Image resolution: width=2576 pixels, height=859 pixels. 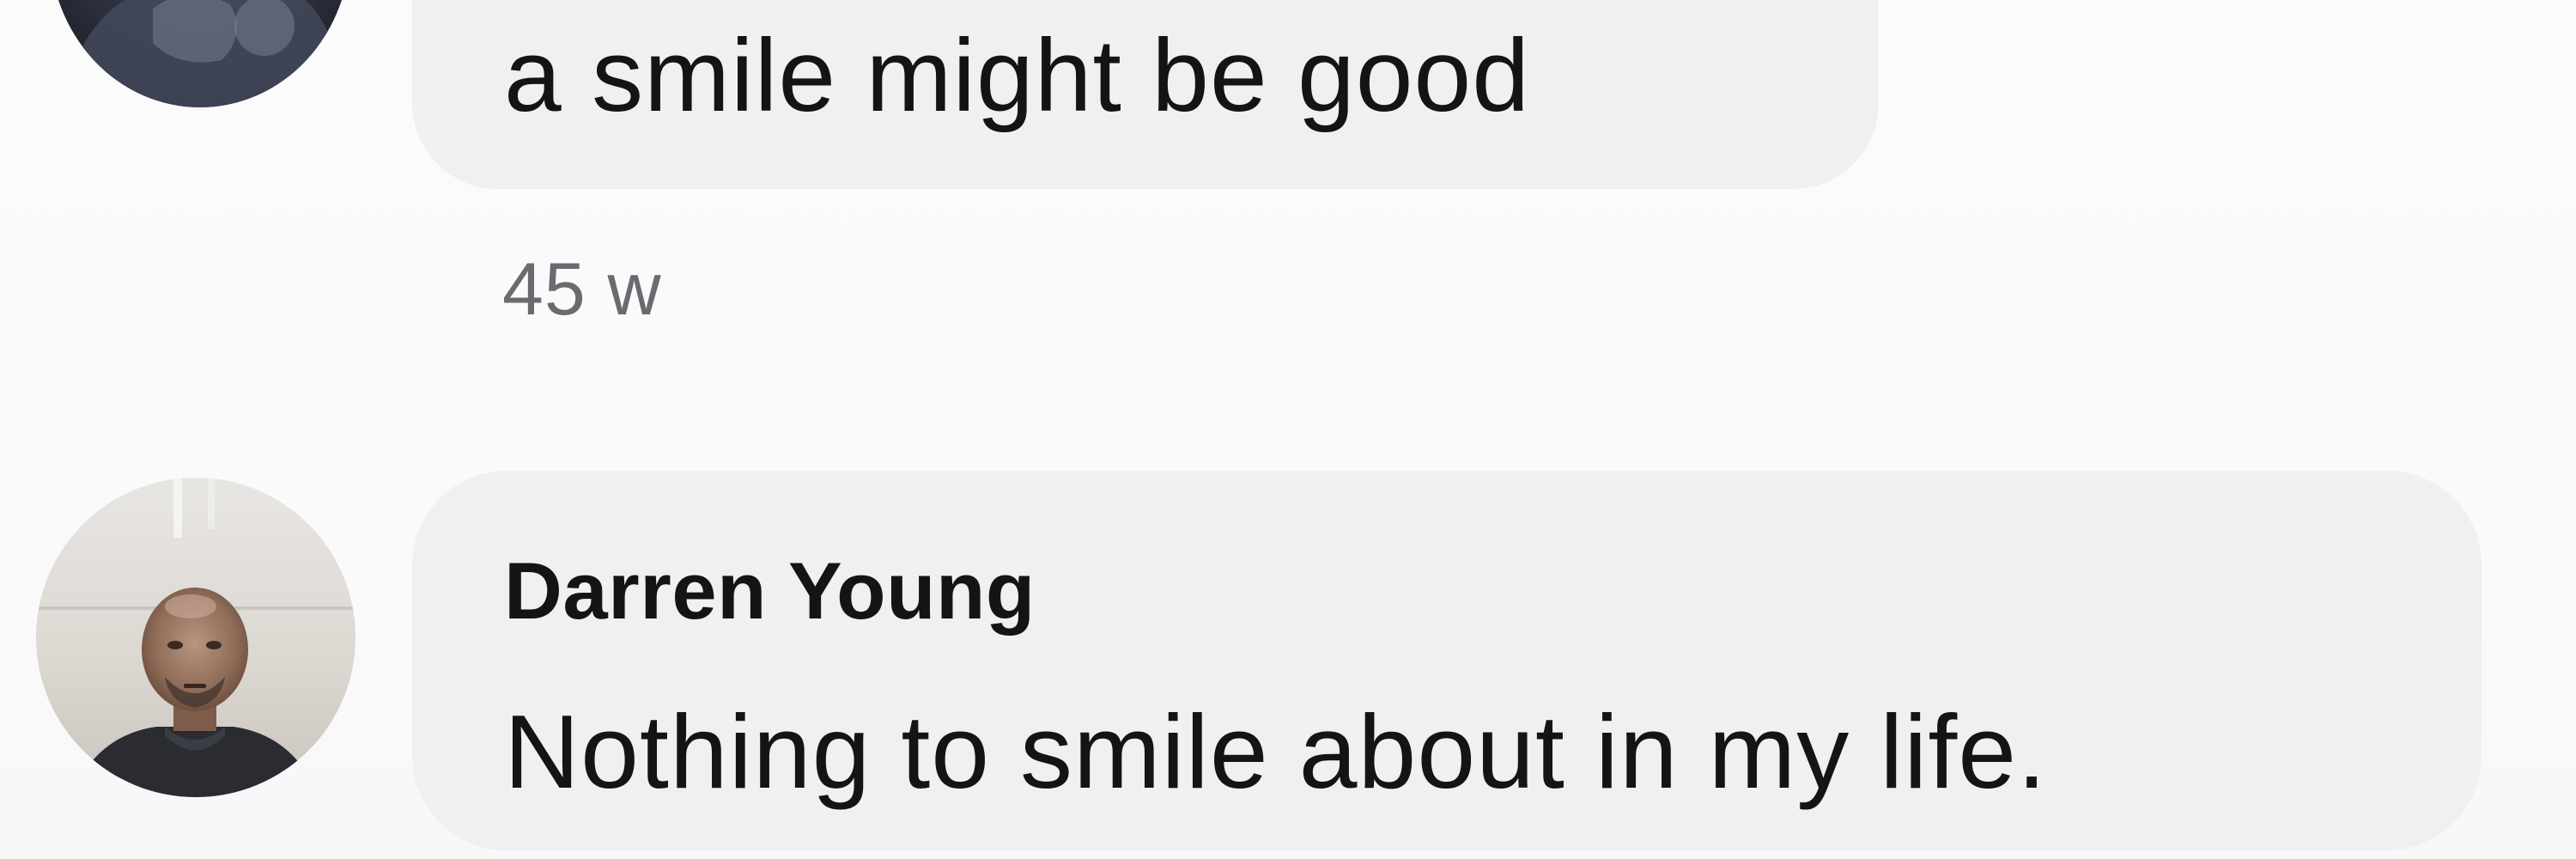 What do you see at coordinates (1276, 751) in the screenshot?
I see `comment-text: Nothing to smile about in my life.` at bounding box center [1276, 751].